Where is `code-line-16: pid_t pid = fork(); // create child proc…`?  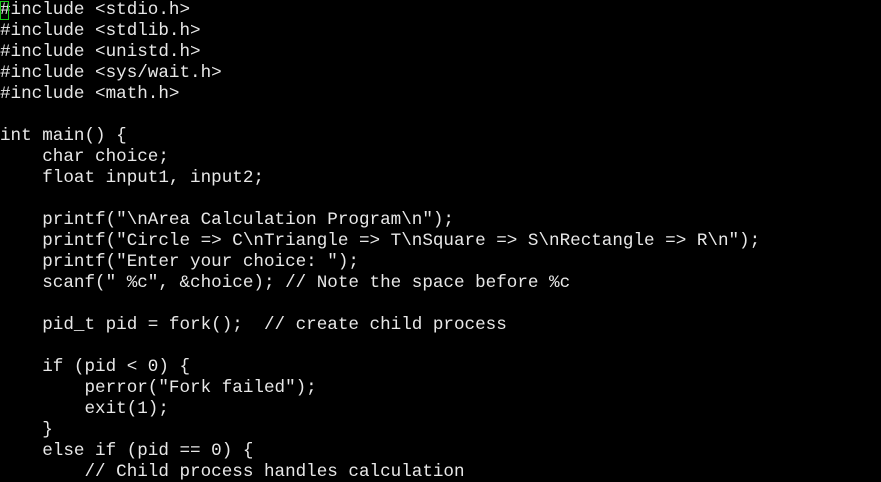 code-line-16: pid_t pid = fork(); // create child proc… is located at coordinates (253, 325).